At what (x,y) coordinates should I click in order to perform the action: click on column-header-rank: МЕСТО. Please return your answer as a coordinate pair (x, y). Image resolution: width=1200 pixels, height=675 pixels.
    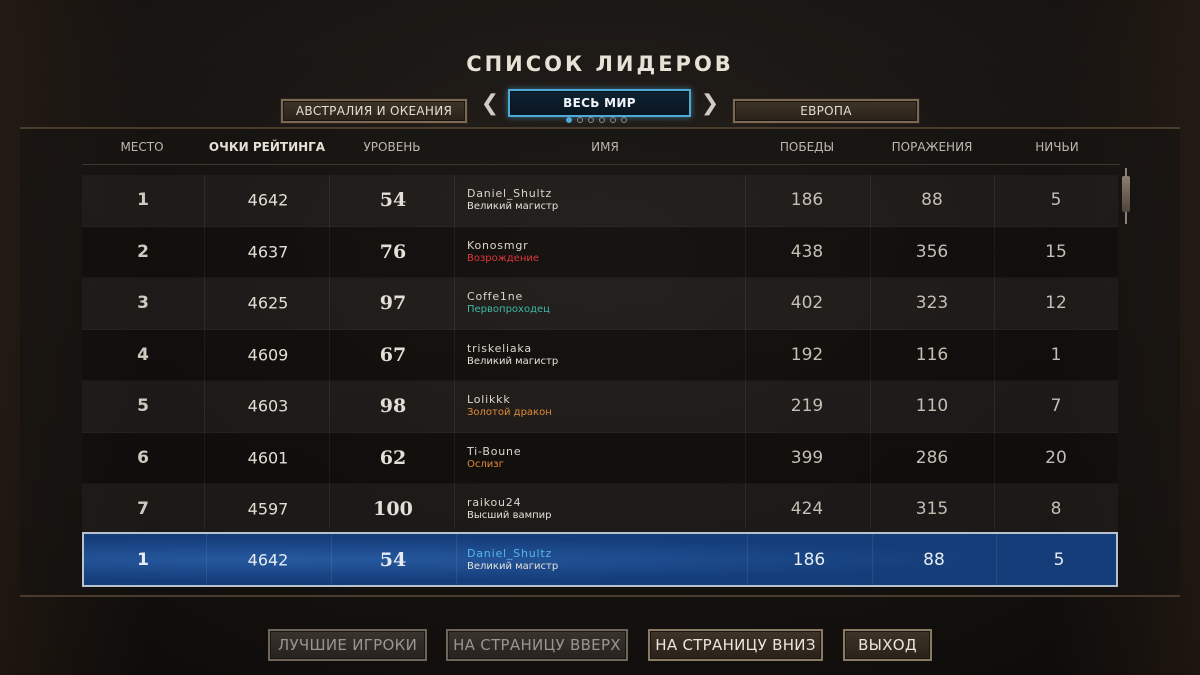
    Looking at the image, I should click on (141, 147).